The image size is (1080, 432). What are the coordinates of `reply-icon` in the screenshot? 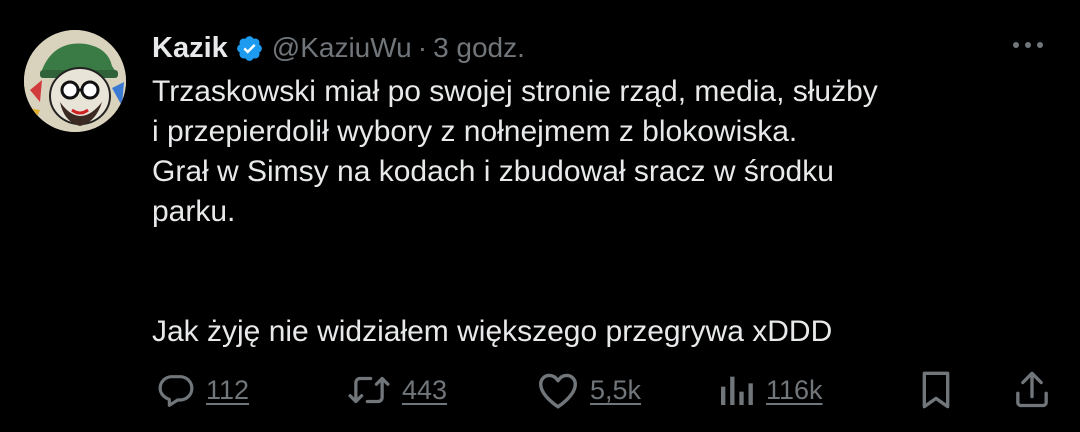 It's located at (176, 391).